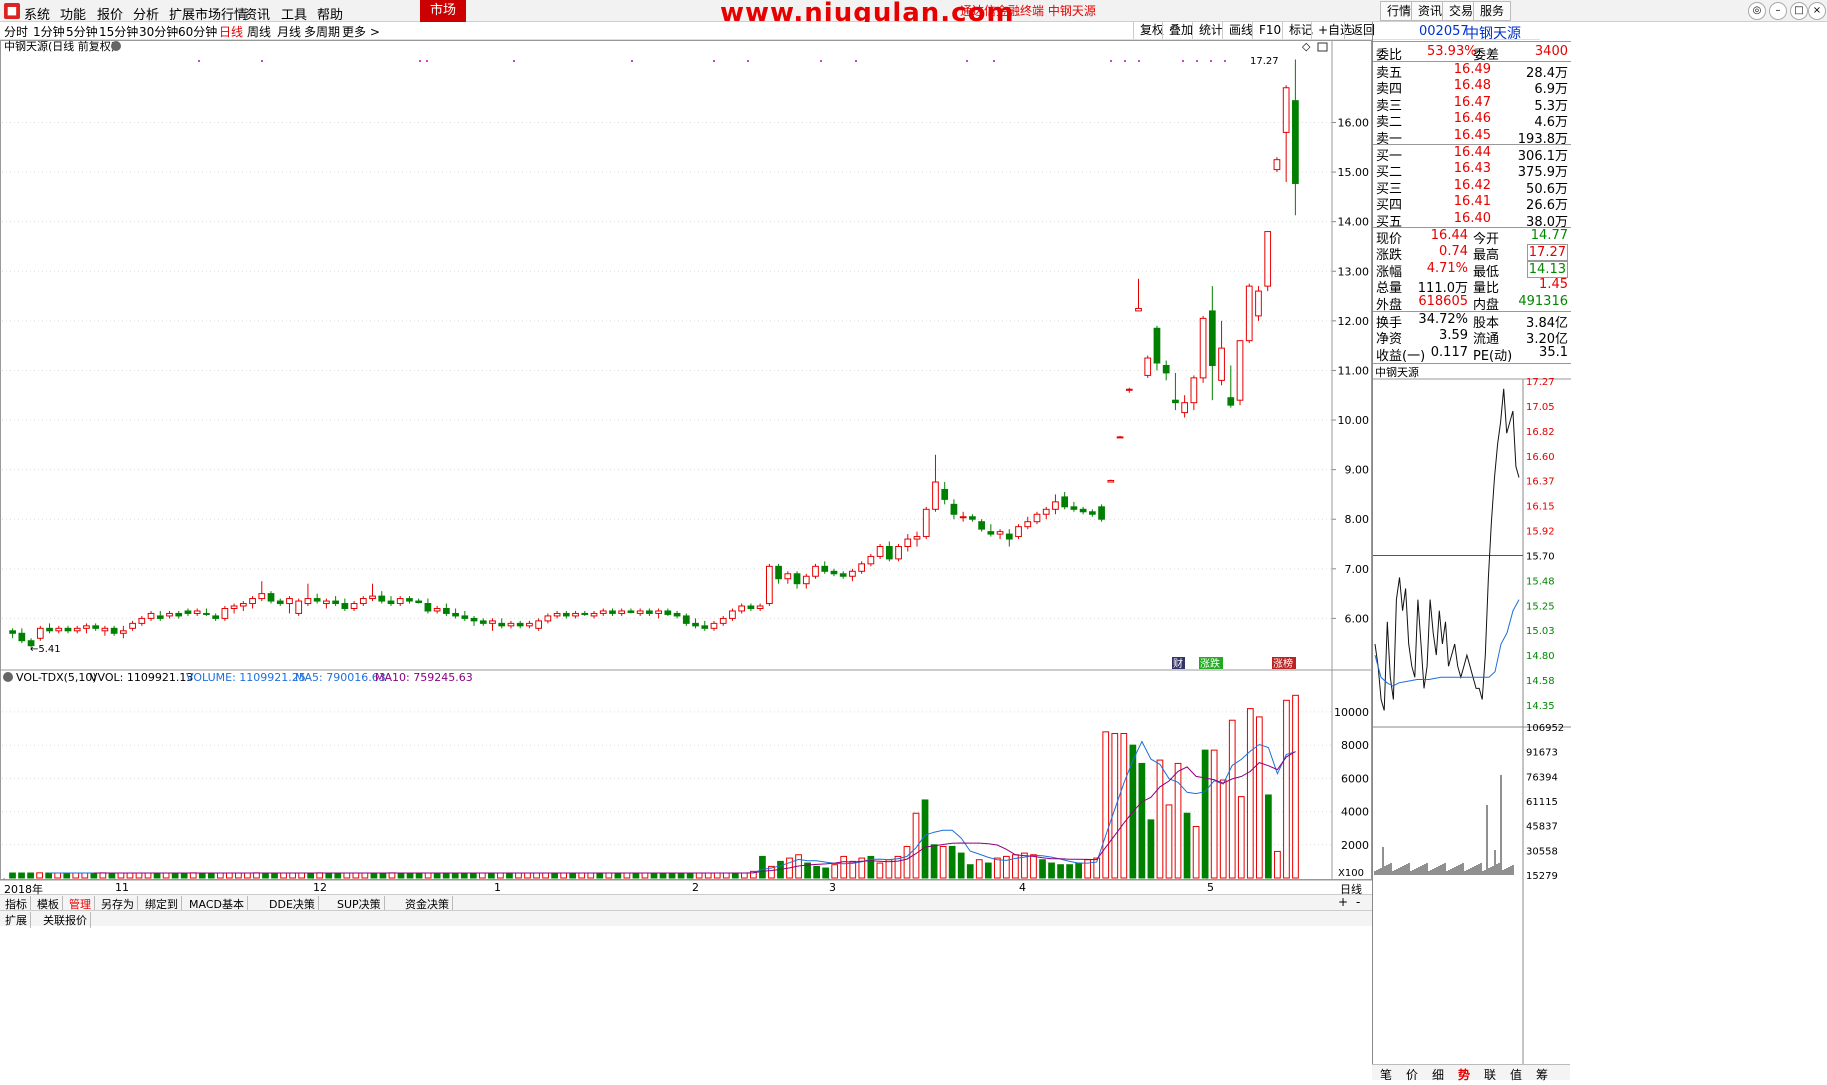 The image size is (1827, 1085). Describe the element at coordinates (1472, 86) in the screenshot. I see `quote-price: 16.48` at that location.